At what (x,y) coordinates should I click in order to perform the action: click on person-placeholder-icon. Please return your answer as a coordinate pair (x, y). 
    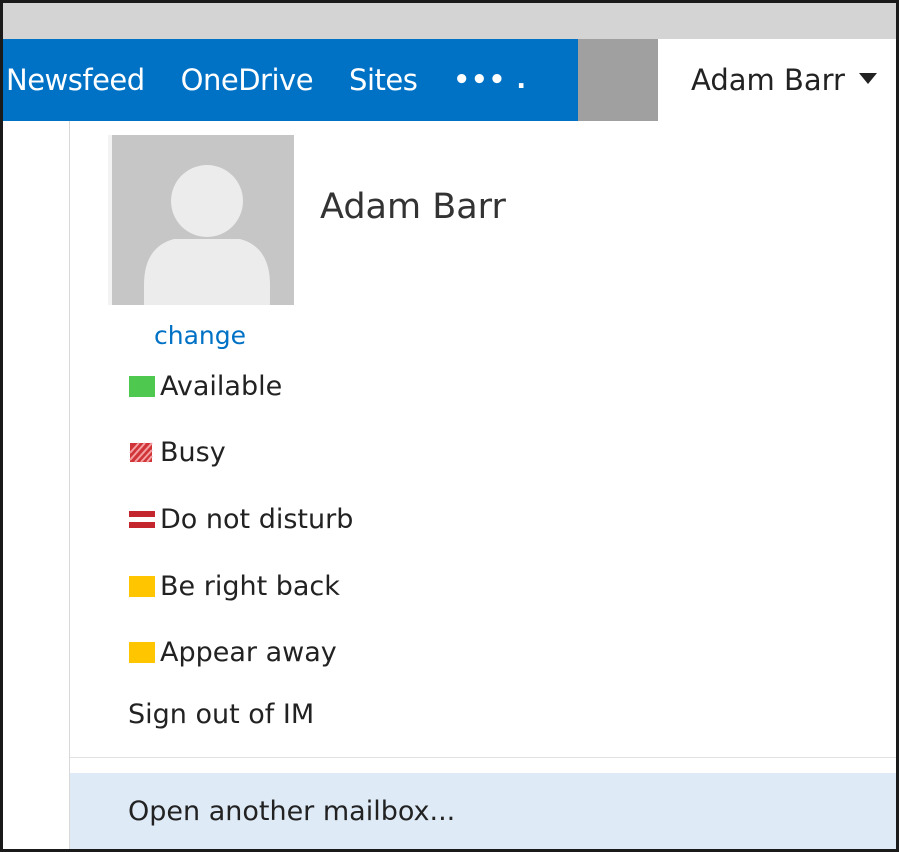
    Looking at the image, I should click on (203, 220).